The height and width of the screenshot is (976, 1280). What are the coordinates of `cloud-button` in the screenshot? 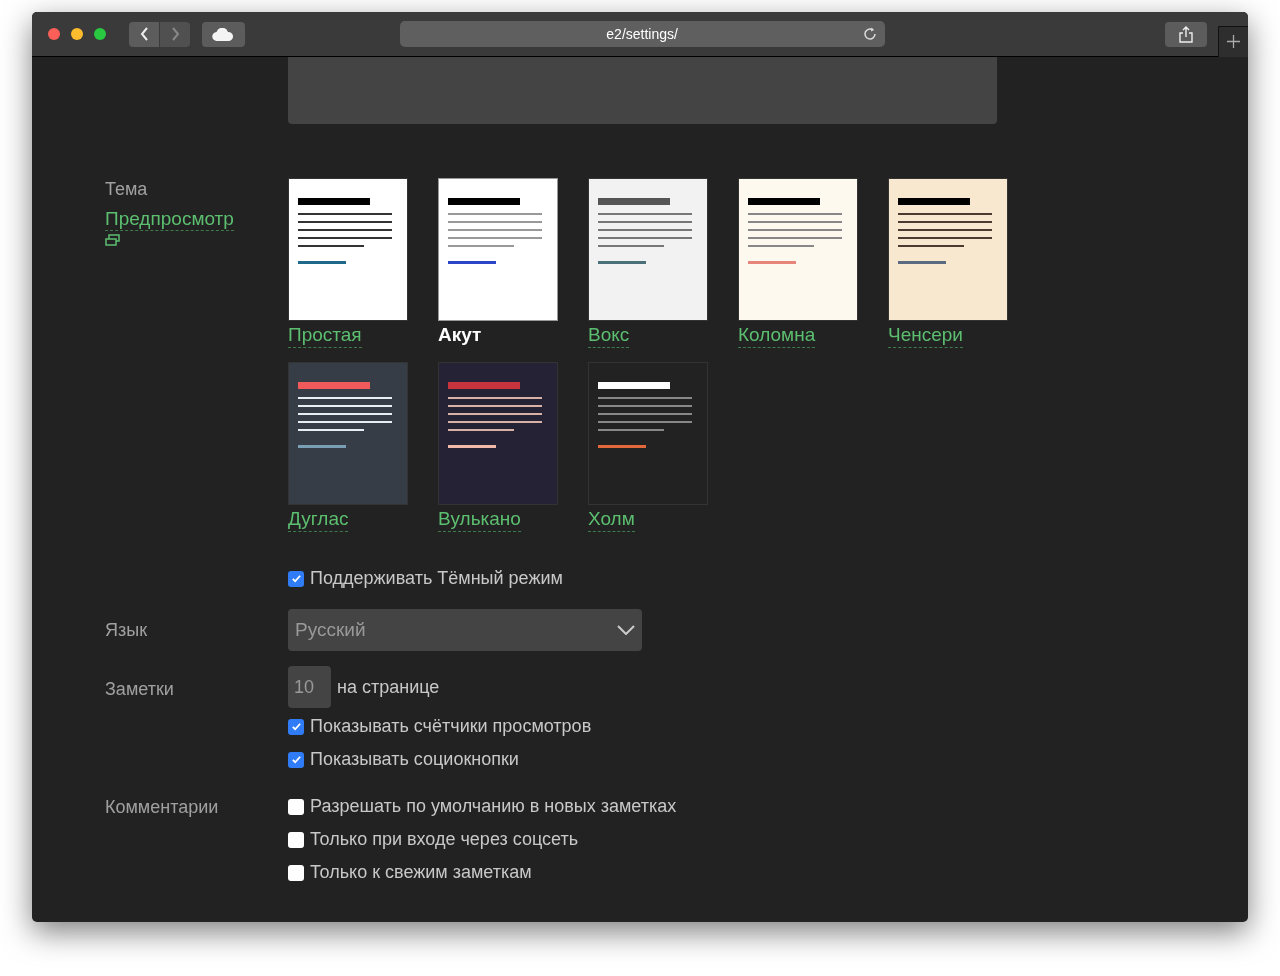 It's located at (223, 34).